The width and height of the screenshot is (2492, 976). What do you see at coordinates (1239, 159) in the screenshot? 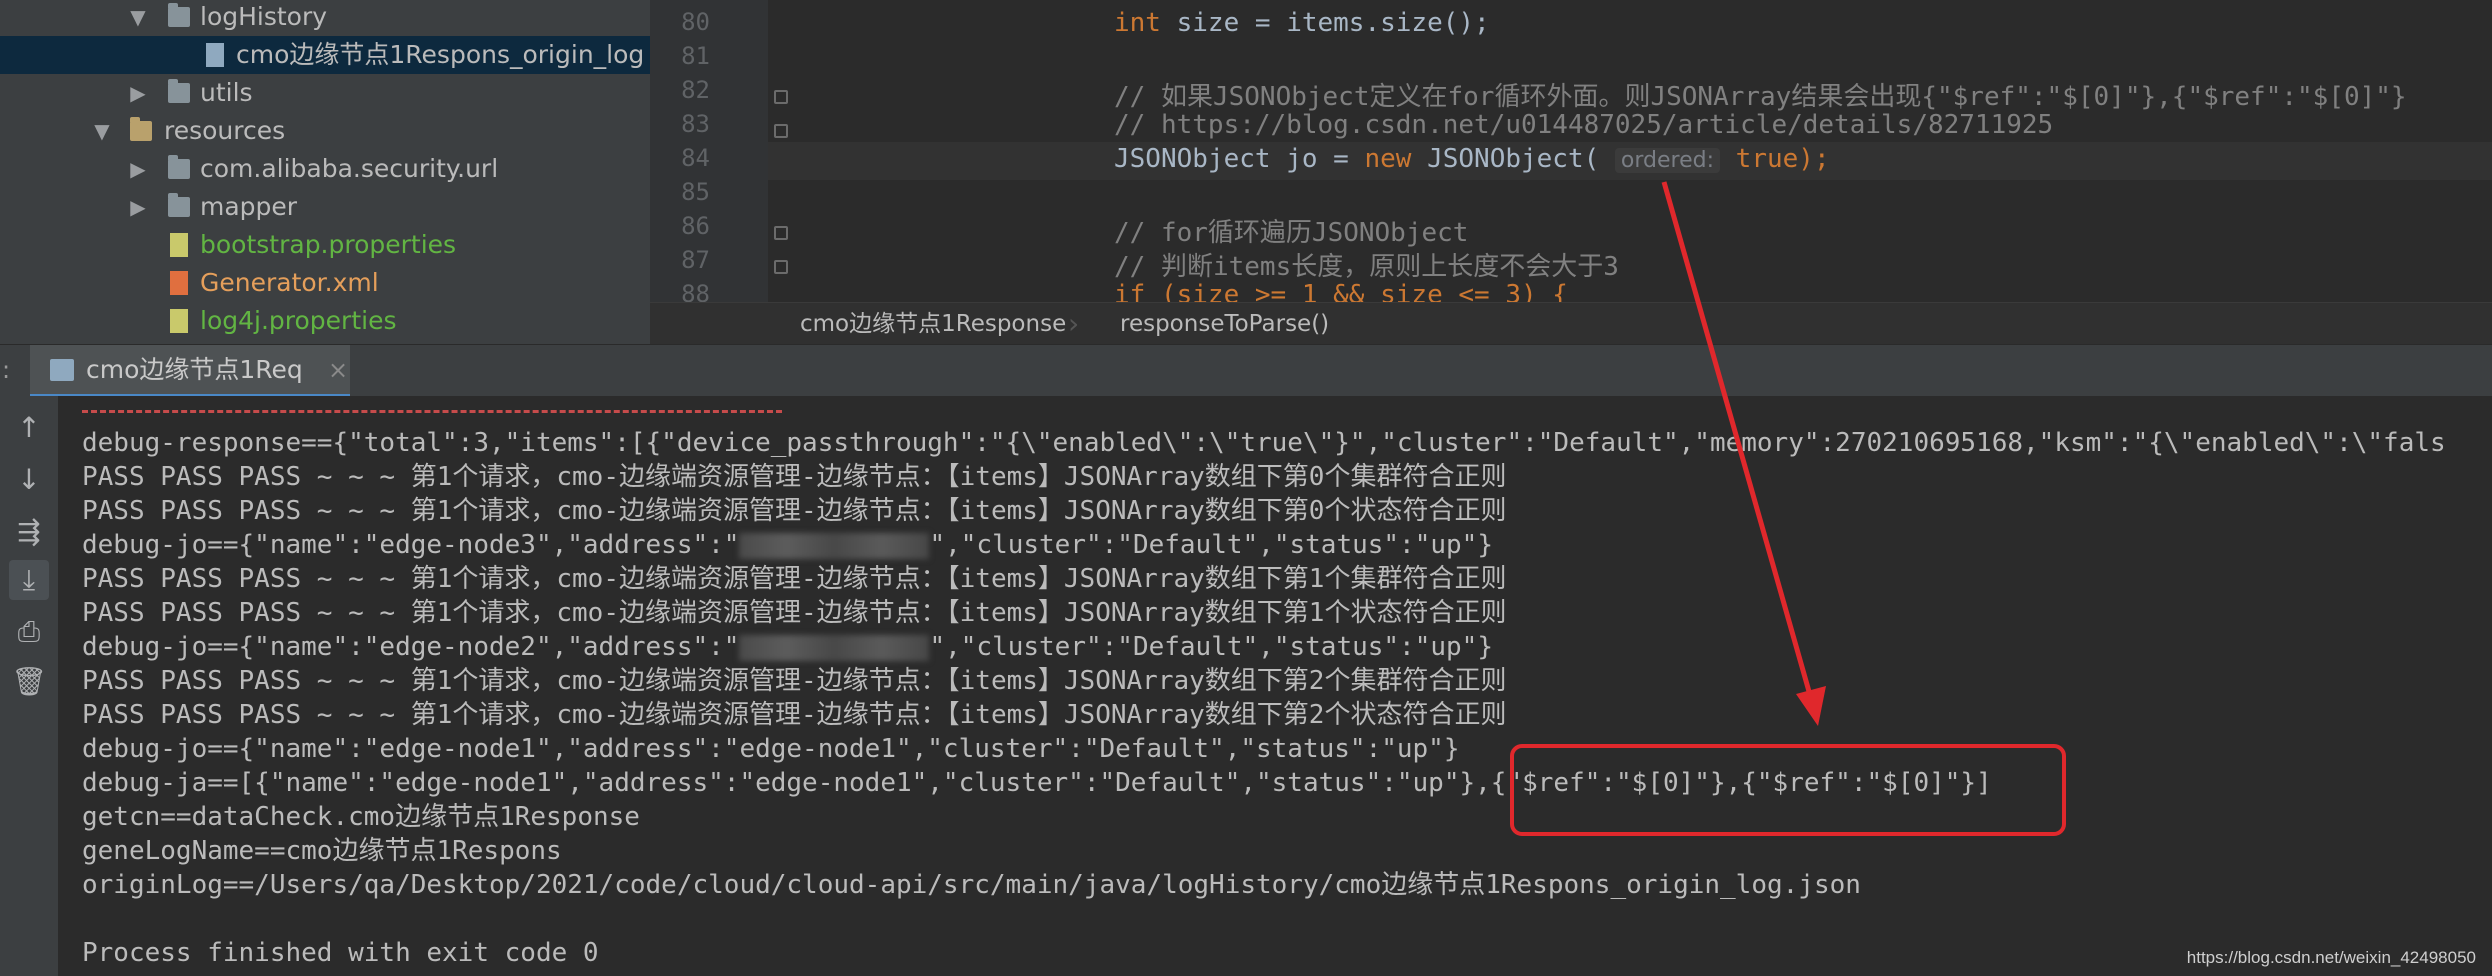
I see `code-text: JSONObject jo =` at bounding box center [1239, 159].